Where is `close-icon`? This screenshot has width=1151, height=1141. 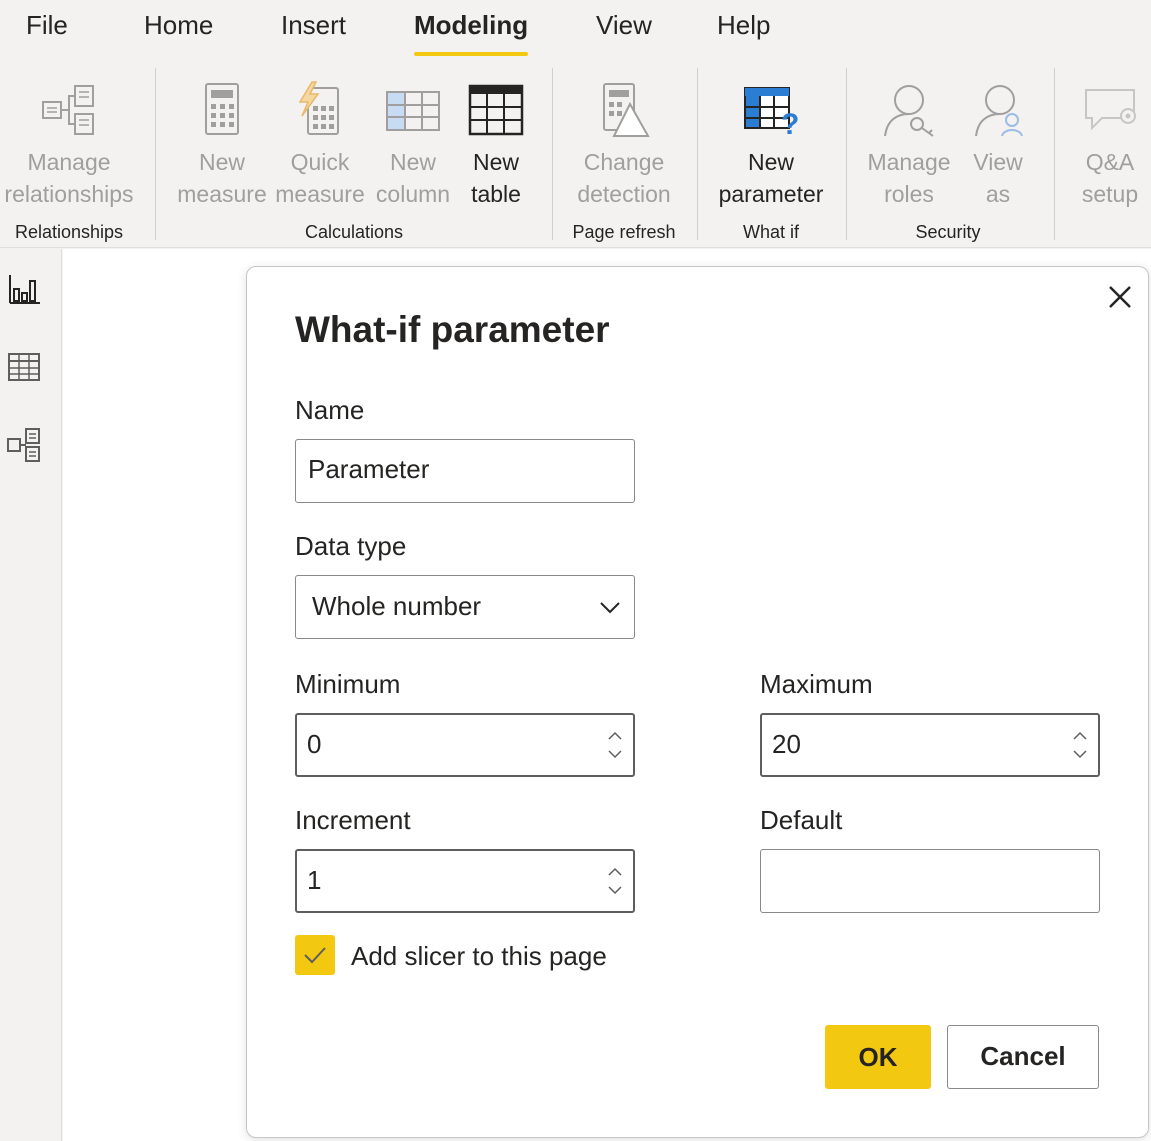
close-icon is located at coordinates (1120, 297).